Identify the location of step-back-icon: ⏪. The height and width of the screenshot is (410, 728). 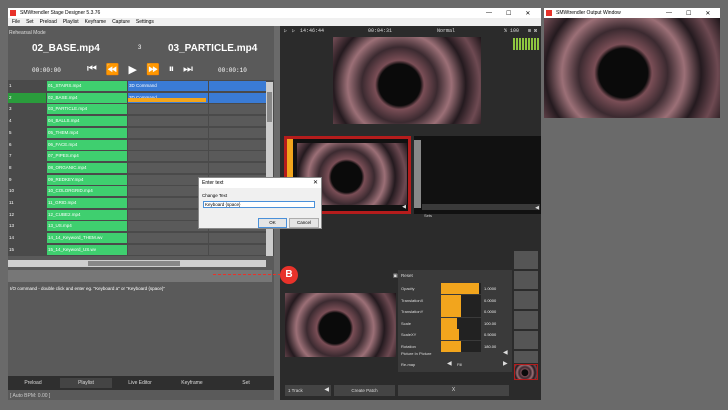
(113, 69).